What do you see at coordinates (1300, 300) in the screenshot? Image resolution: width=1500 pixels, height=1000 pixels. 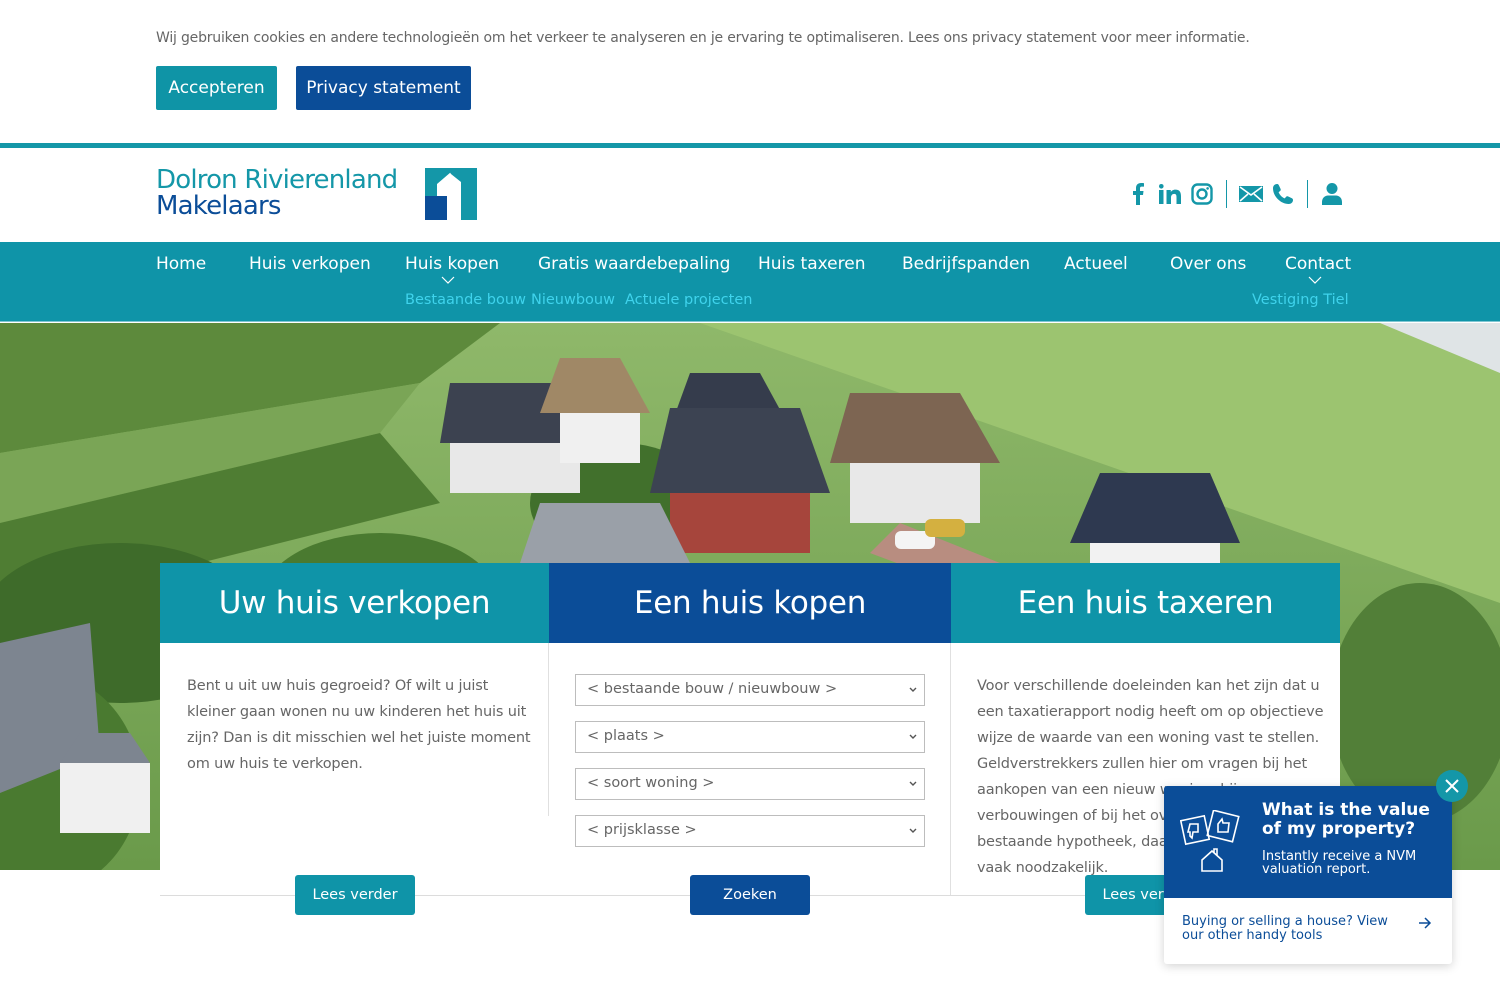 I see `submenu-vestiging-tiel: Vestiging Tiel` at bounding box center [1300, 300].